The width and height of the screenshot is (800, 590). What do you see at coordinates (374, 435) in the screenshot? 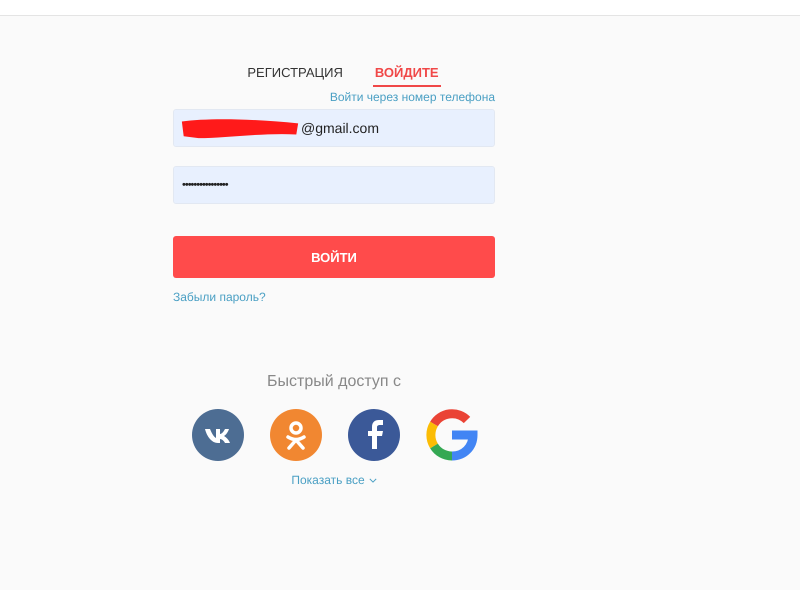
I see `facebook-logo-icon` at bounding box center [374, 435].